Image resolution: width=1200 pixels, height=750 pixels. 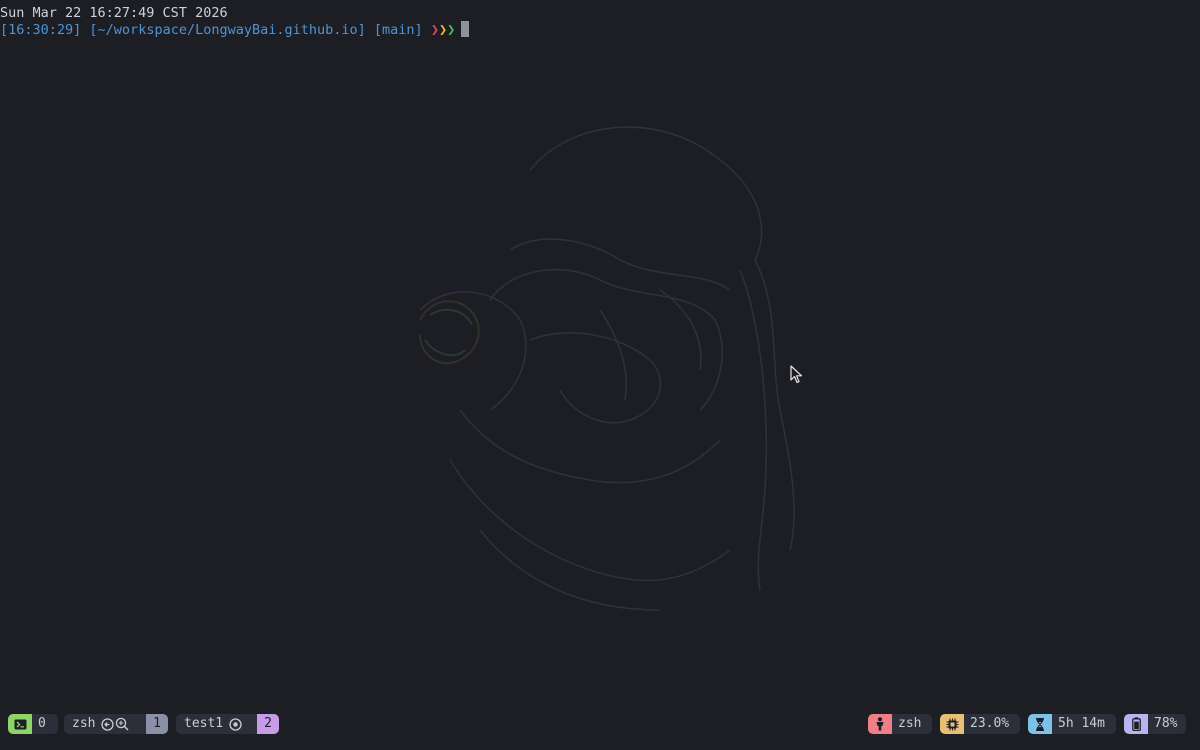 I want to click on battery-value: 78%, so click(x=1166, y=723).